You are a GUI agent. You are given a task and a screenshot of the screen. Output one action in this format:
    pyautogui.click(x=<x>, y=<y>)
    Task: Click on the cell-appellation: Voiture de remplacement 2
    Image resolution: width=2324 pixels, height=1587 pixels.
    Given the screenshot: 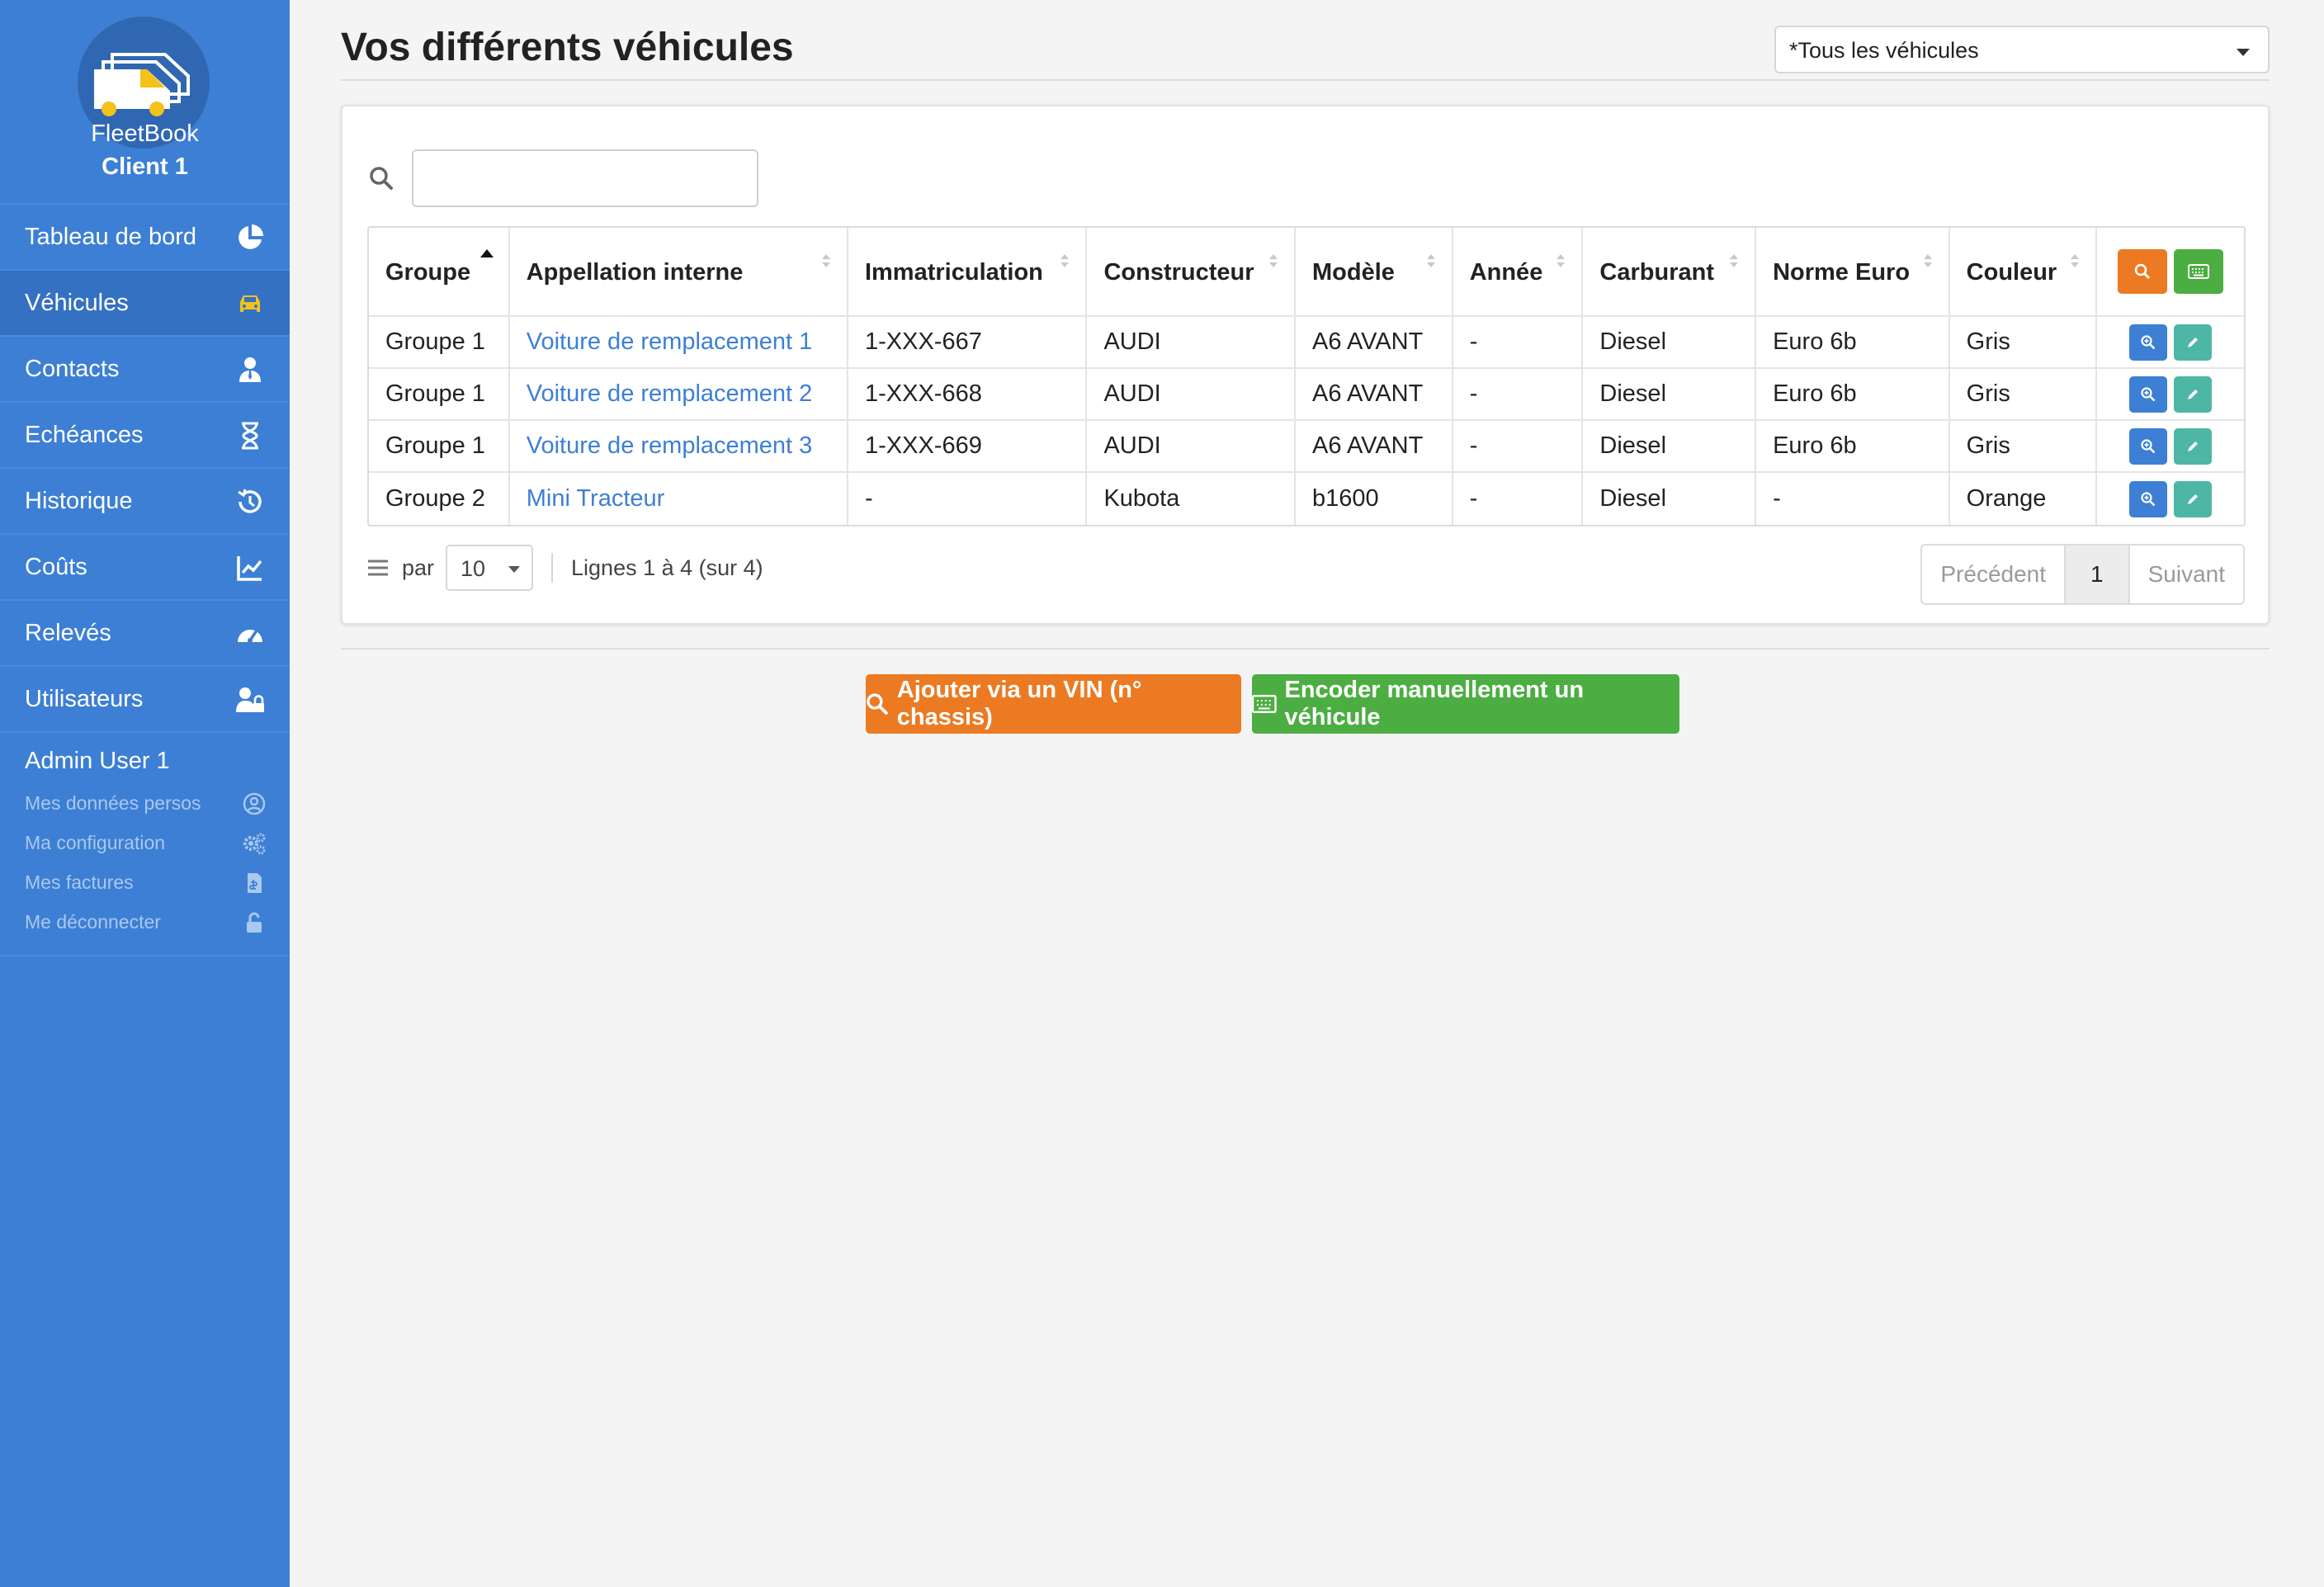 What is the action you would take?
    pyautogui.click(x=679, y=394)
    